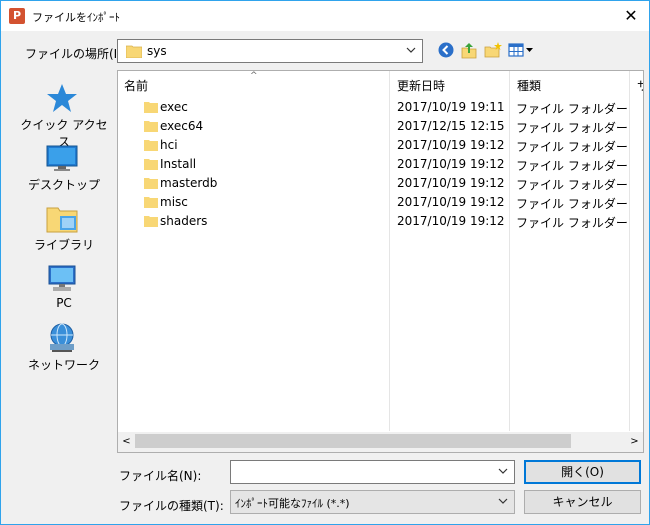 This screenshot has height=525, width=650. What do you see at coordinates (64, 303) in the screenshot?
I see `place-label: PC` at bounding box center [64, 303].